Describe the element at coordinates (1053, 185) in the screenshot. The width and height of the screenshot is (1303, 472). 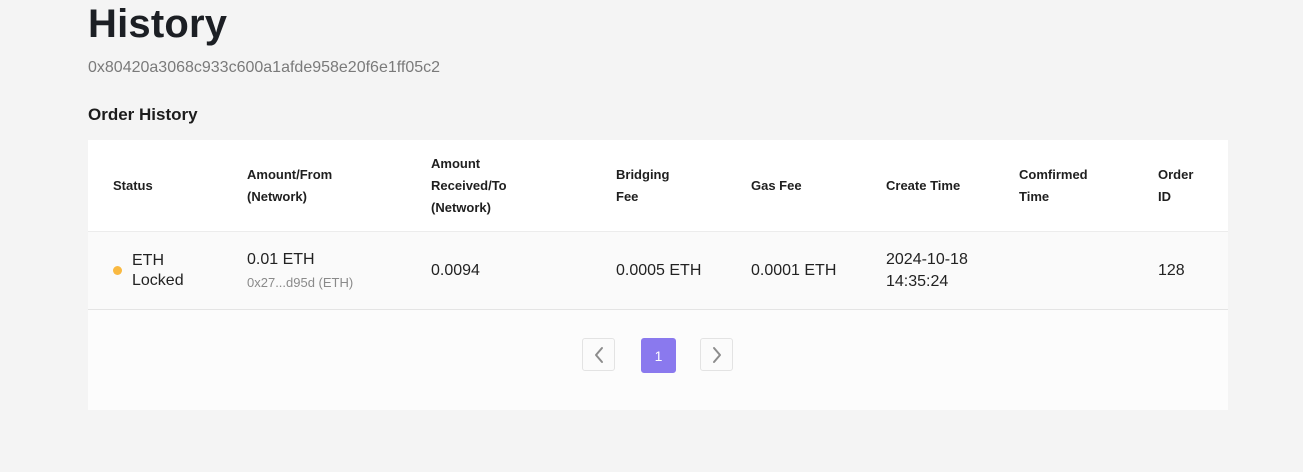
I see `header-confirmed-time: Comfirmed Time` at that location.